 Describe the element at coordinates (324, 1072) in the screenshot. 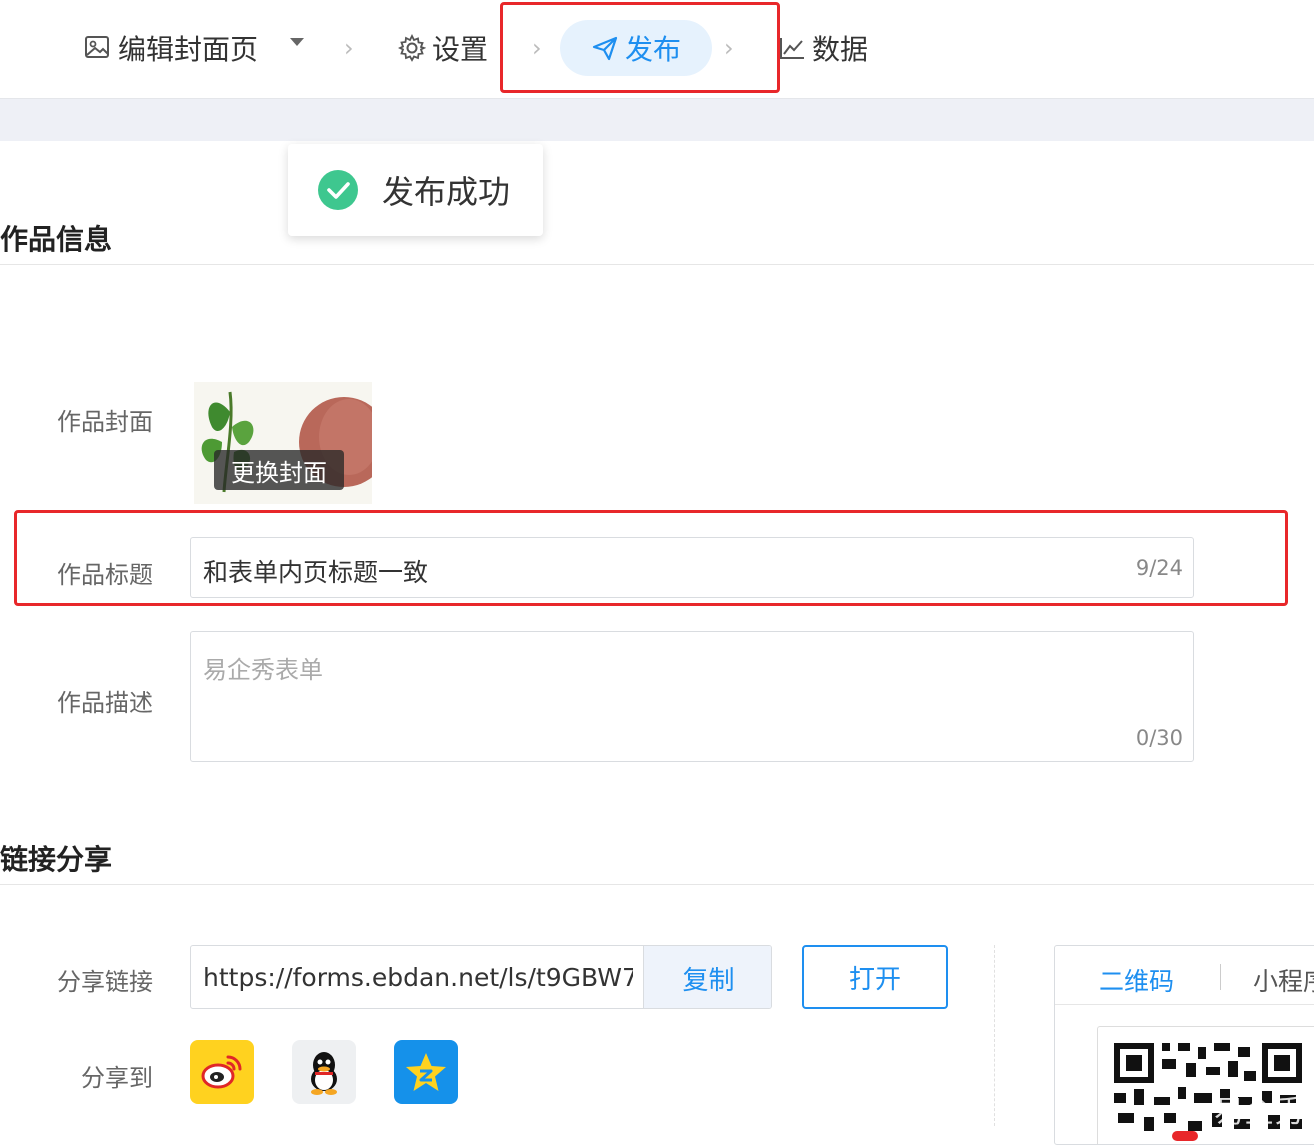

I see `qq-icon` at that location.